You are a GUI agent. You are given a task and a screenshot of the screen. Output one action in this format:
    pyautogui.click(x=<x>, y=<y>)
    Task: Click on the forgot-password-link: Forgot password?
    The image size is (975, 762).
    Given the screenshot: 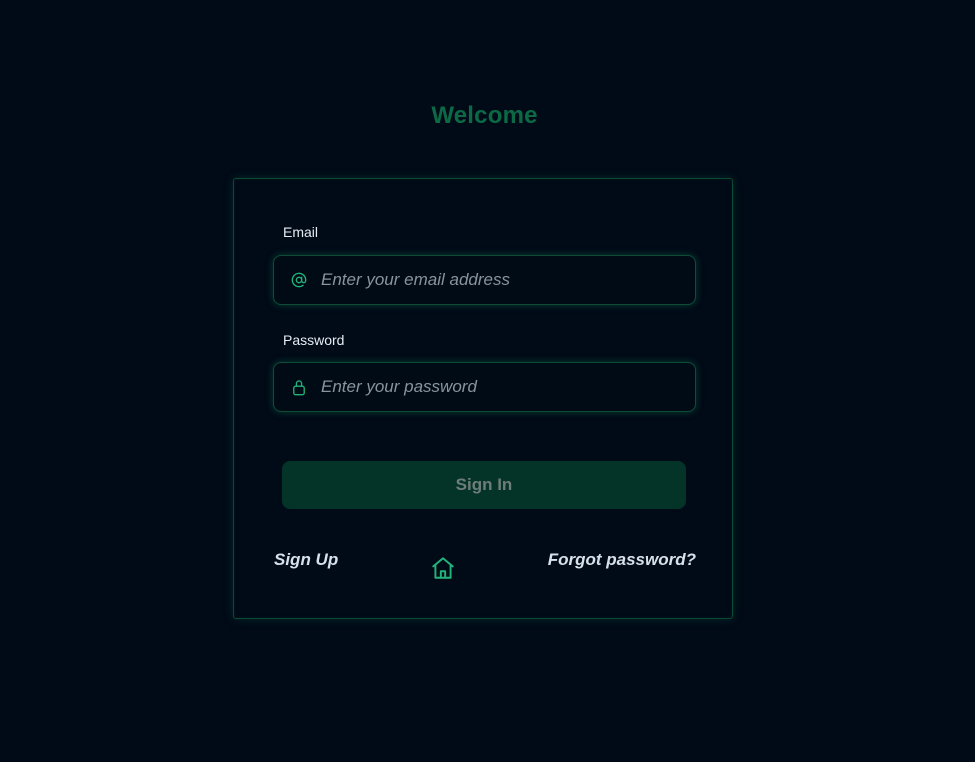 What is the action you would take?
    pyautogui.click(x=622, y=560)
    